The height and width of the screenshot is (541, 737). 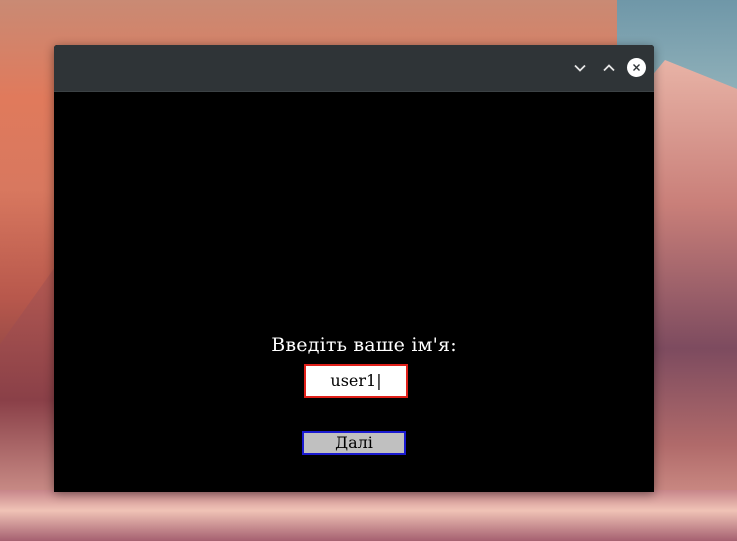 What do you see at coordinates (356, 381) in the screenshot?
I see `name-input: user1|` at bounding box center [356, 381].